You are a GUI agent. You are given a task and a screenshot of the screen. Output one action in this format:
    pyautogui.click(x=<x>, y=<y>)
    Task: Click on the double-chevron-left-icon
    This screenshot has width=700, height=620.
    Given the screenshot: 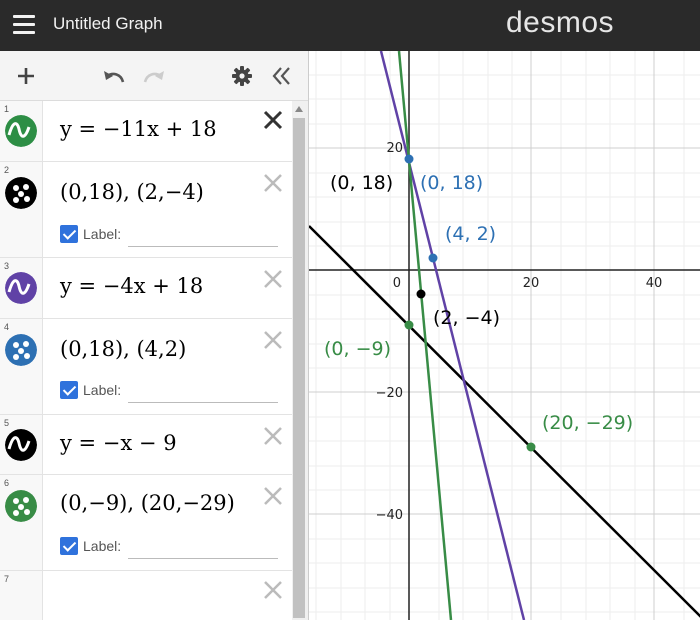 What is the action you would take?
    pyautogui.click(x=281, y=76)
    